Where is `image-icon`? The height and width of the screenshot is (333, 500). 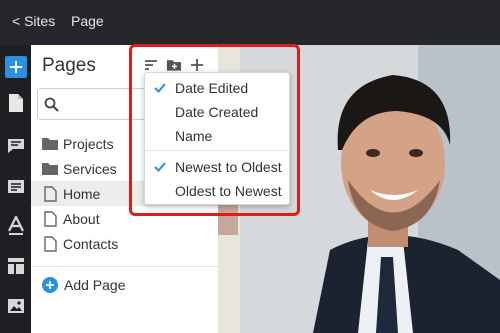 image-icon is located at coordinates (16, 306).